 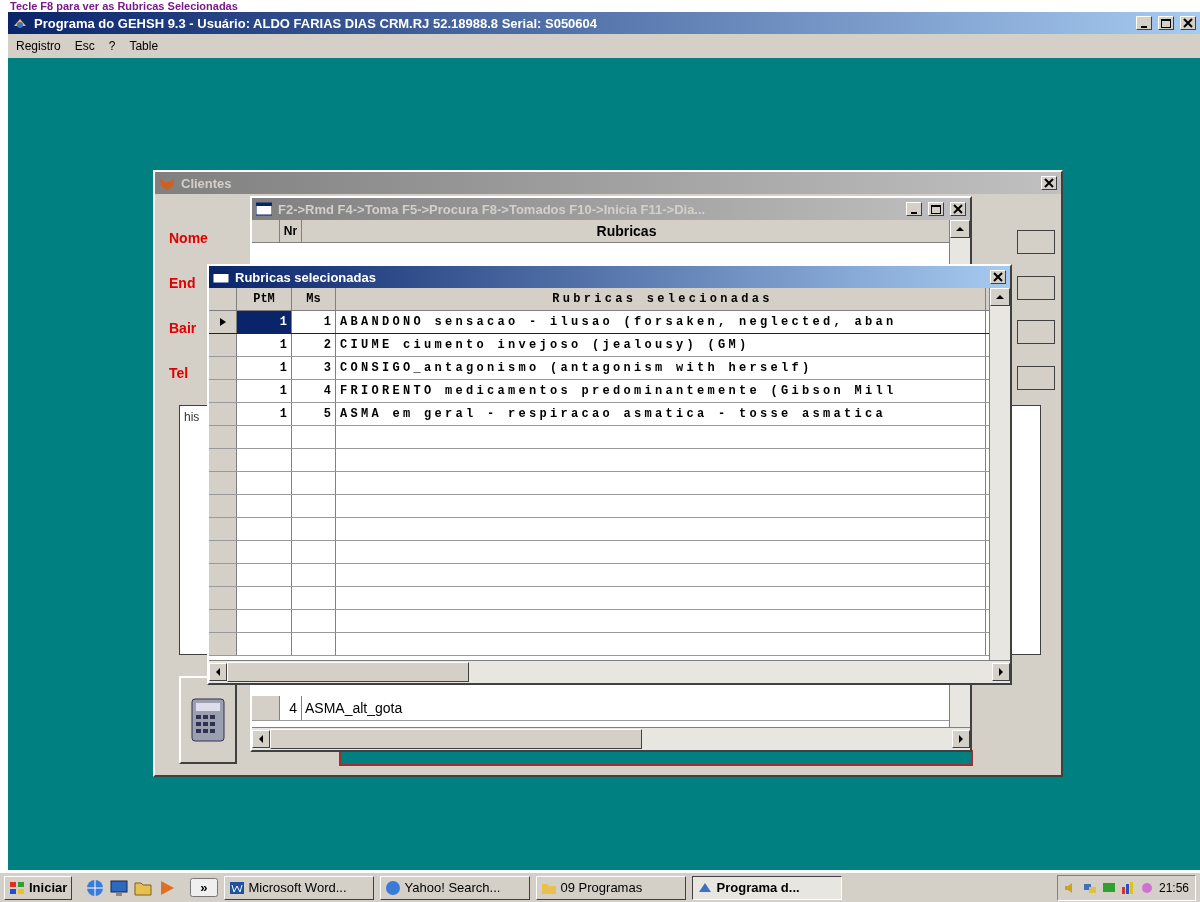 I want to click on window-title: Clientes, so click(x=207, y=183).